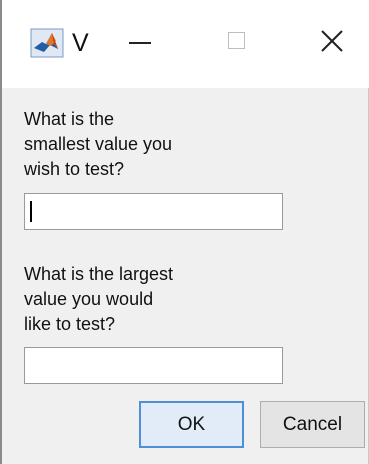 The image size is (369, 464). I want to click on maximize-icon, so click(242, 42).